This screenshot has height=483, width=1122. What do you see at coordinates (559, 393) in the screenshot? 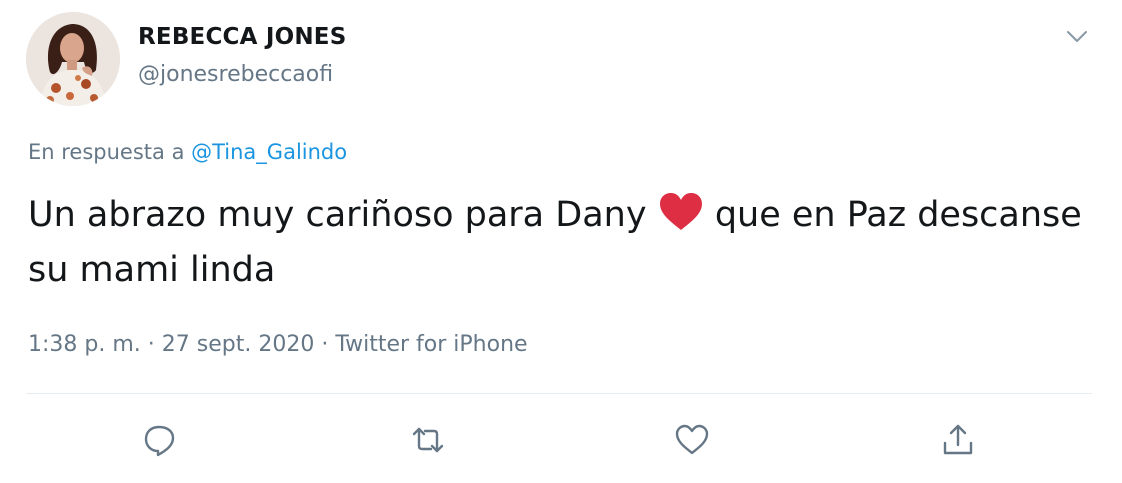
I see `divider` at bounding box center [559, 393].